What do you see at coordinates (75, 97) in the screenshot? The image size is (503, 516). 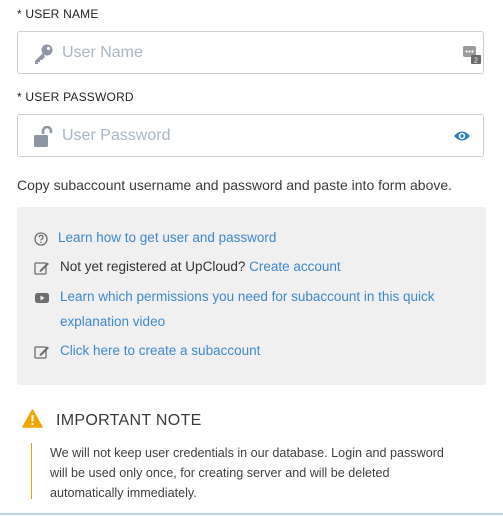 I see `password-label: * USER PASSWORD` at bounding box center [75, 97].